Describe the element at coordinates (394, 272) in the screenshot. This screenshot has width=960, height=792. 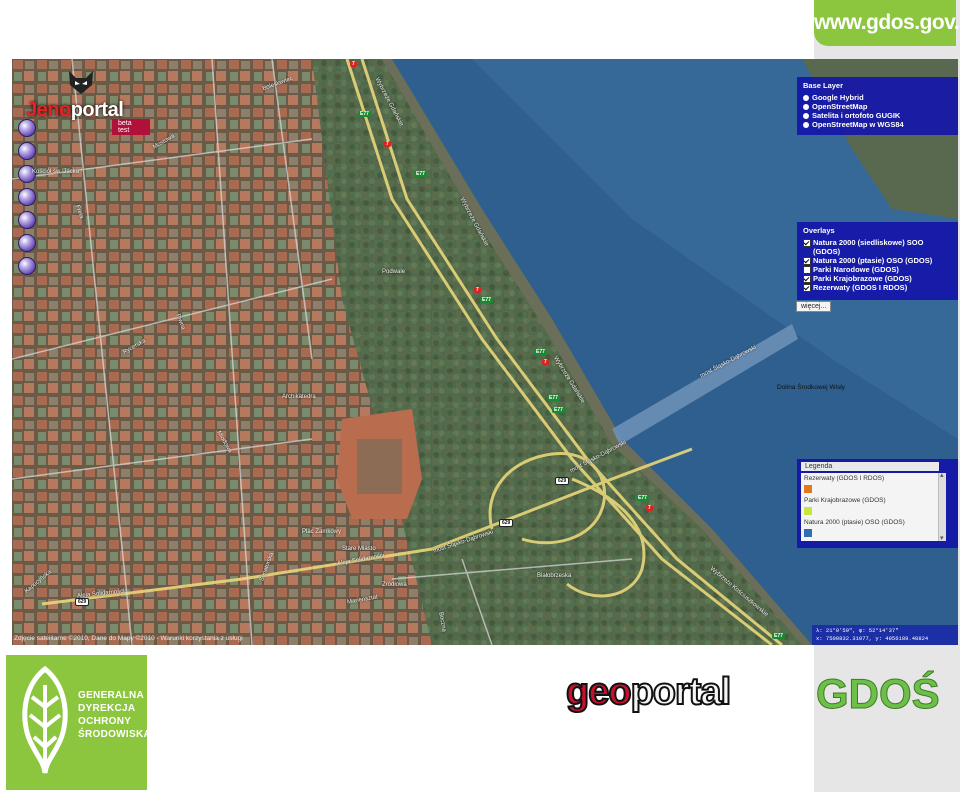
I see `street-label: Podwale` at that location.